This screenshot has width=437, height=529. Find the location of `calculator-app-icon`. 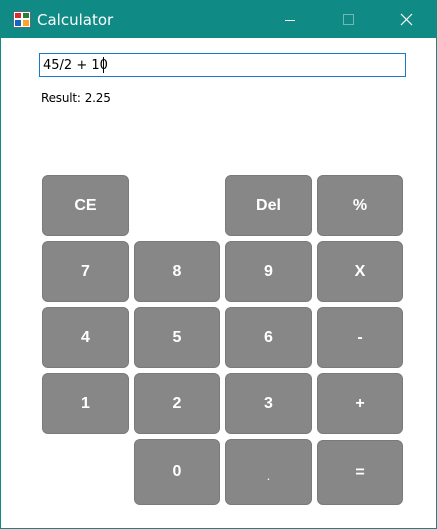

calculator-app-icon is located at coordinates (22, 19).